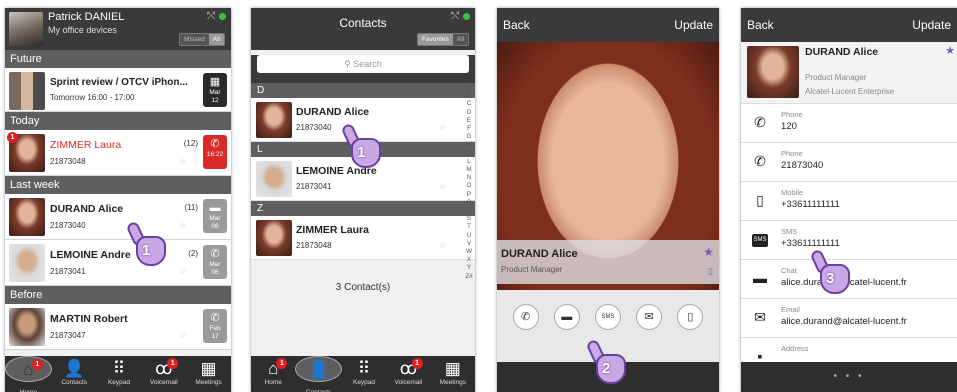  What do you see at coordinates (215, 100) in the screenshot?
I see `date-day: 12` at bounding box center [215, 100].